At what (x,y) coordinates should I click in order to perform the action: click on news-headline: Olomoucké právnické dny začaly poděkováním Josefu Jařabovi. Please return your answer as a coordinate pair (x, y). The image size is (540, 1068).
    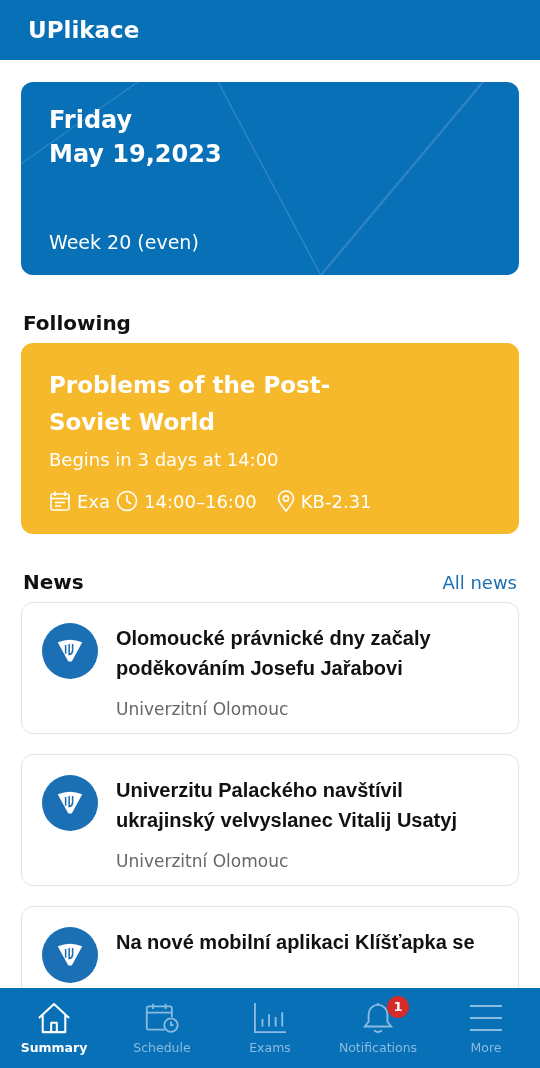
    Looking at the image, I should click on (274, 653).